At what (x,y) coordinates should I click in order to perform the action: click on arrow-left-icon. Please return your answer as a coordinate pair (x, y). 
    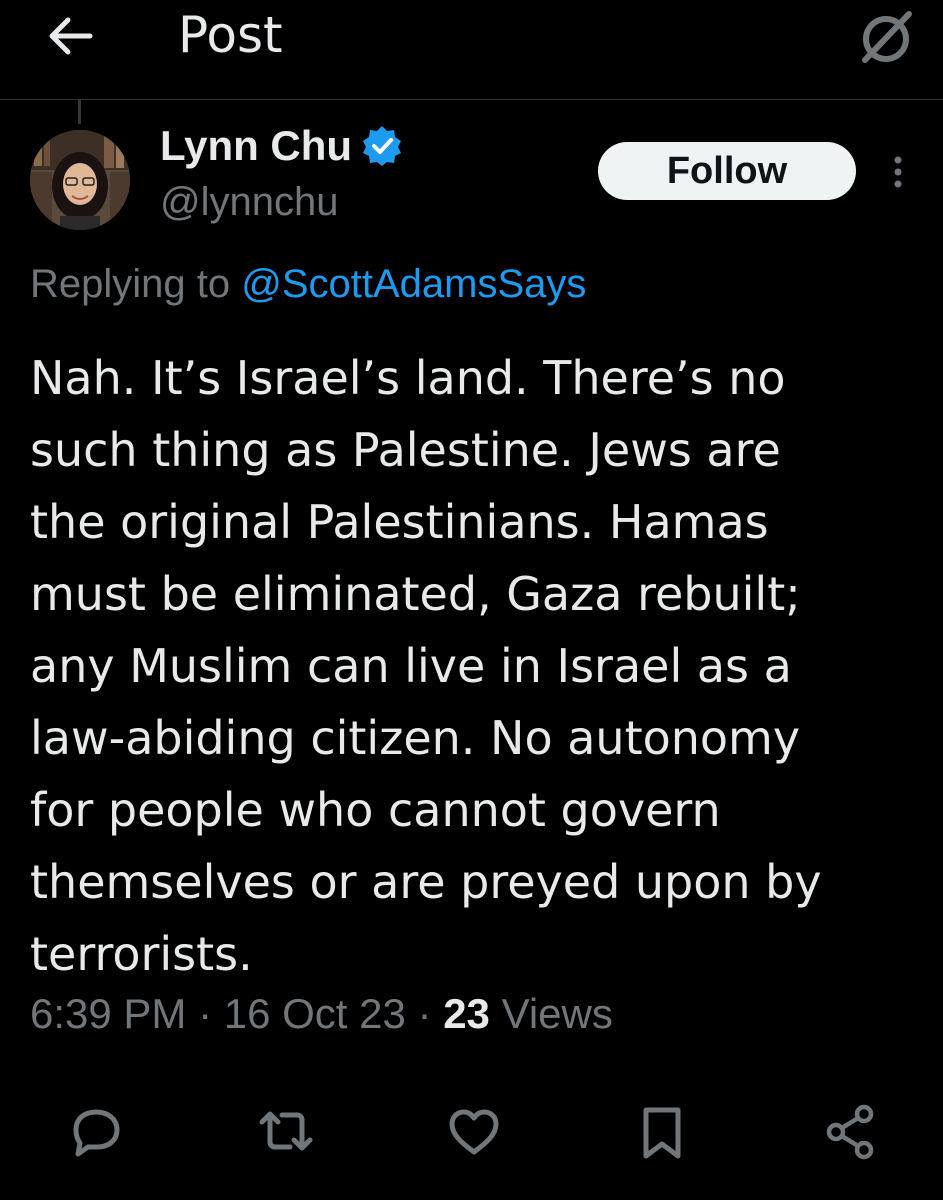
    Looking at the image, I should click on (71, 36).